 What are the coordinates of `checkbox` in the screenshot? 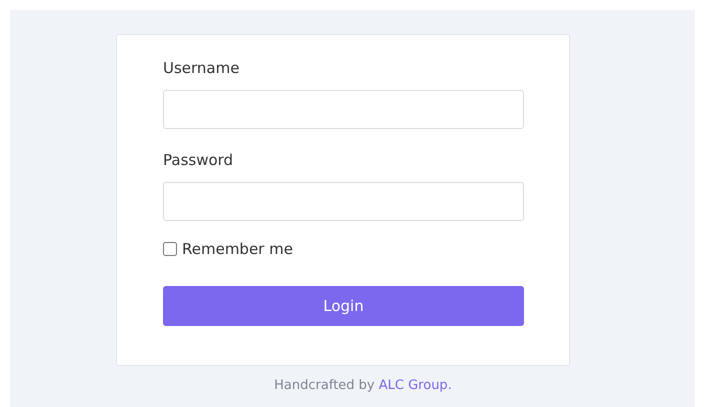 It's located at (170, 249).